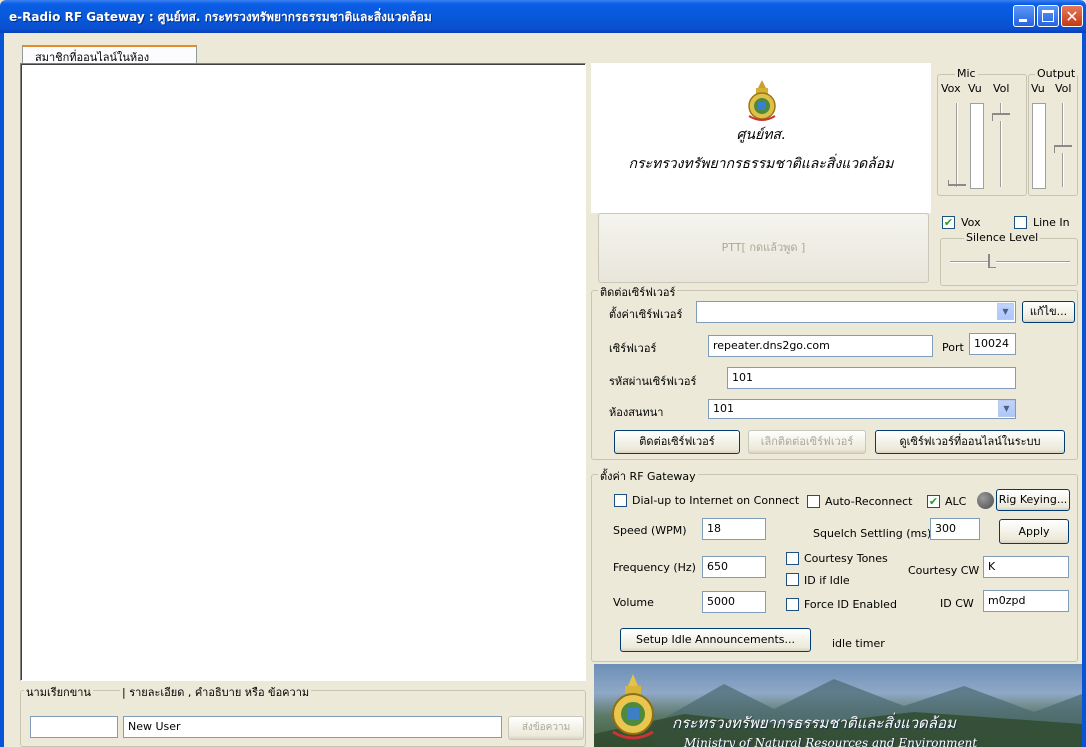 The height and width of the screenshot is (747, 1086). I want to click on courtesy-cw-label: Courtesy CW, so click(944, 570).